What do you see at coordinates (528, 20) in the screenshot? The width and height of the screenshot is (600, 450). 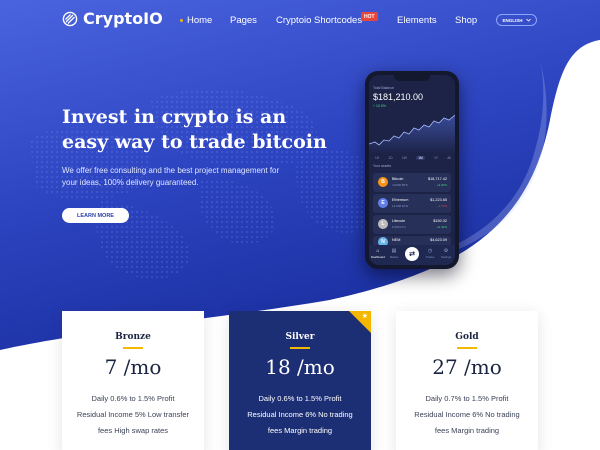 I see `chevron-down-icon` at bounding box center [528, 20].